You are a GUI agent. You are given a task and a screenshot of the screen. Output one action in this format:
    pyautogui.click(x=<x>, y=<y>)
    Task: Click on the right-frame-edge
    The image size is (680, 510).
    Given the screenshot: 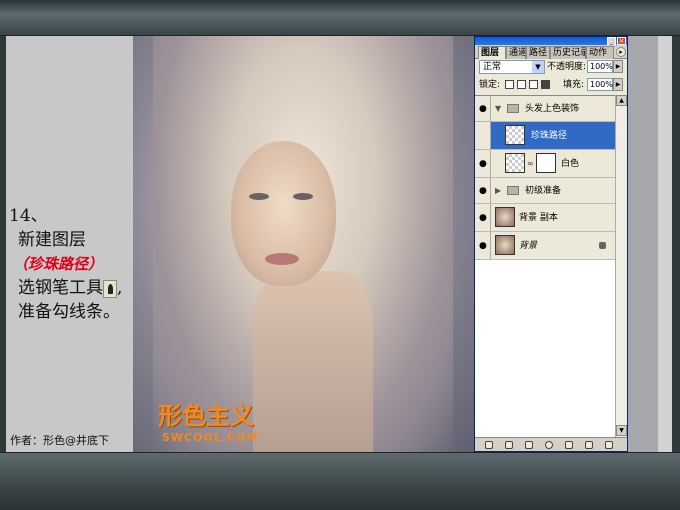 What is the action you would take?
    pyautogui.click(x=676, y=244)
    